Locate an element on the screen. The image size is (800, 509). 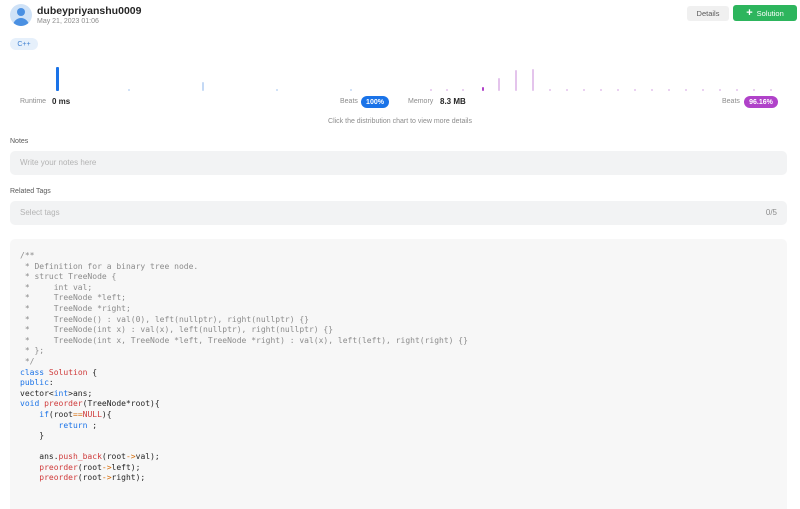
runtime-beats-badge: 100% is located at coordinates (375, 102).